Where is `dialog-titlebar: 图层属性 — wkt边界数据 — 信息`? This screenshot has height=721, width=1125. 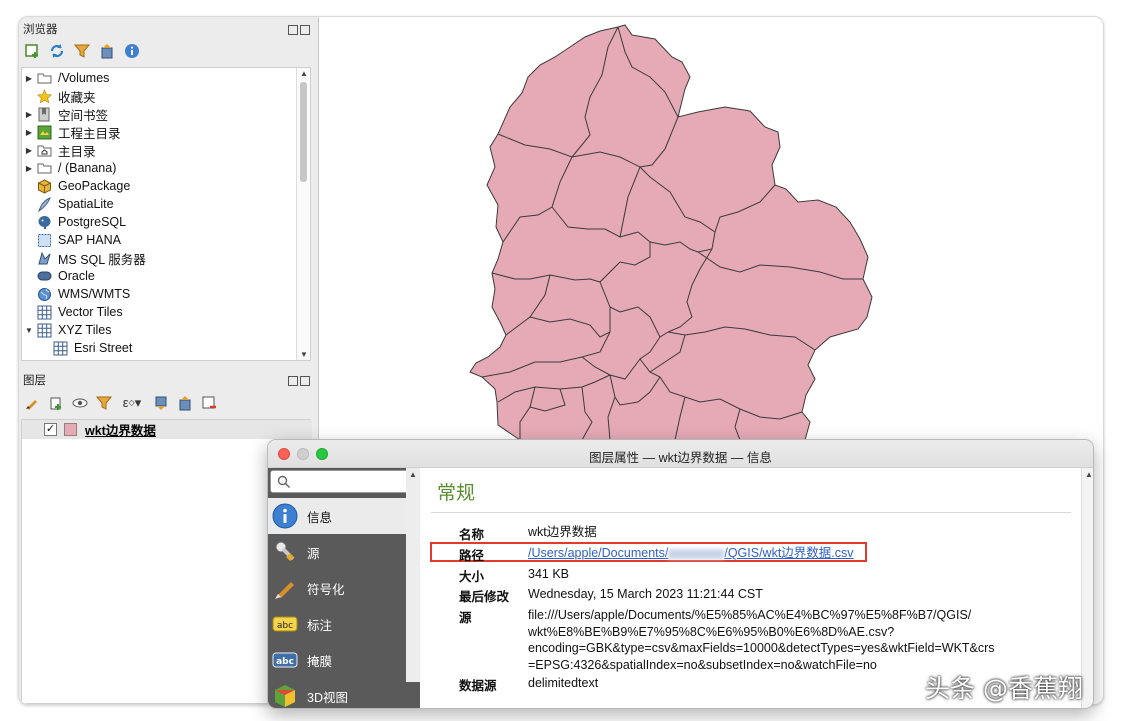 dialog-titlebar: 图层属性 — wkt边界数据 — 信息 is located at coordinates (680, 454).